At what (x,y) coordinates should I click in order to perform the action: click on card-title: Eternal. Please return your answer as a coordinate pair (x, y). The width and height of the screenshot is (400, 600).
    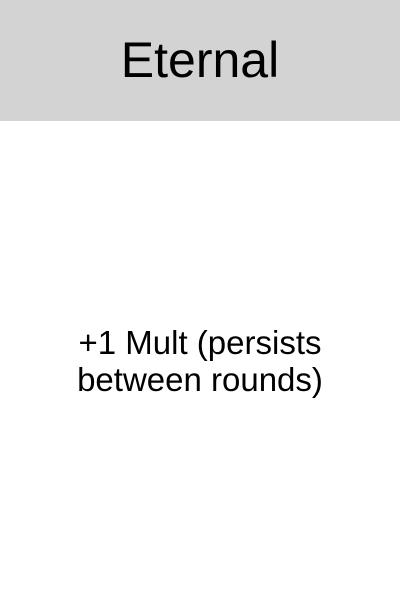
    Looking at the image, I should click on (200, 59).